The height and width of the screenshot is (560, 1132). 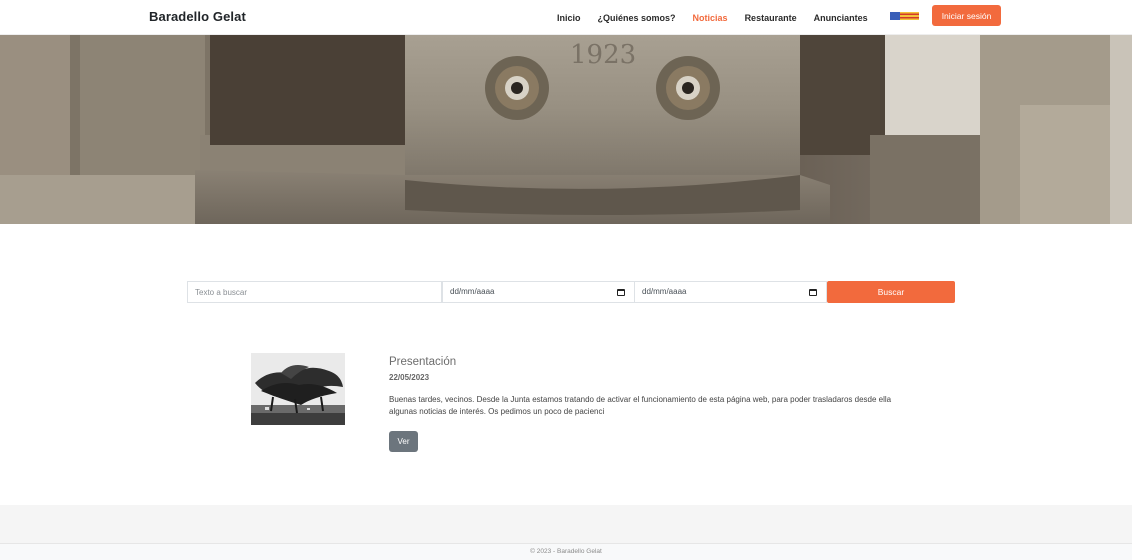 What do you see at coordinates (895, 16) in the screenshot?
I see `flag-blue-band` at bounding box center [895, 16].